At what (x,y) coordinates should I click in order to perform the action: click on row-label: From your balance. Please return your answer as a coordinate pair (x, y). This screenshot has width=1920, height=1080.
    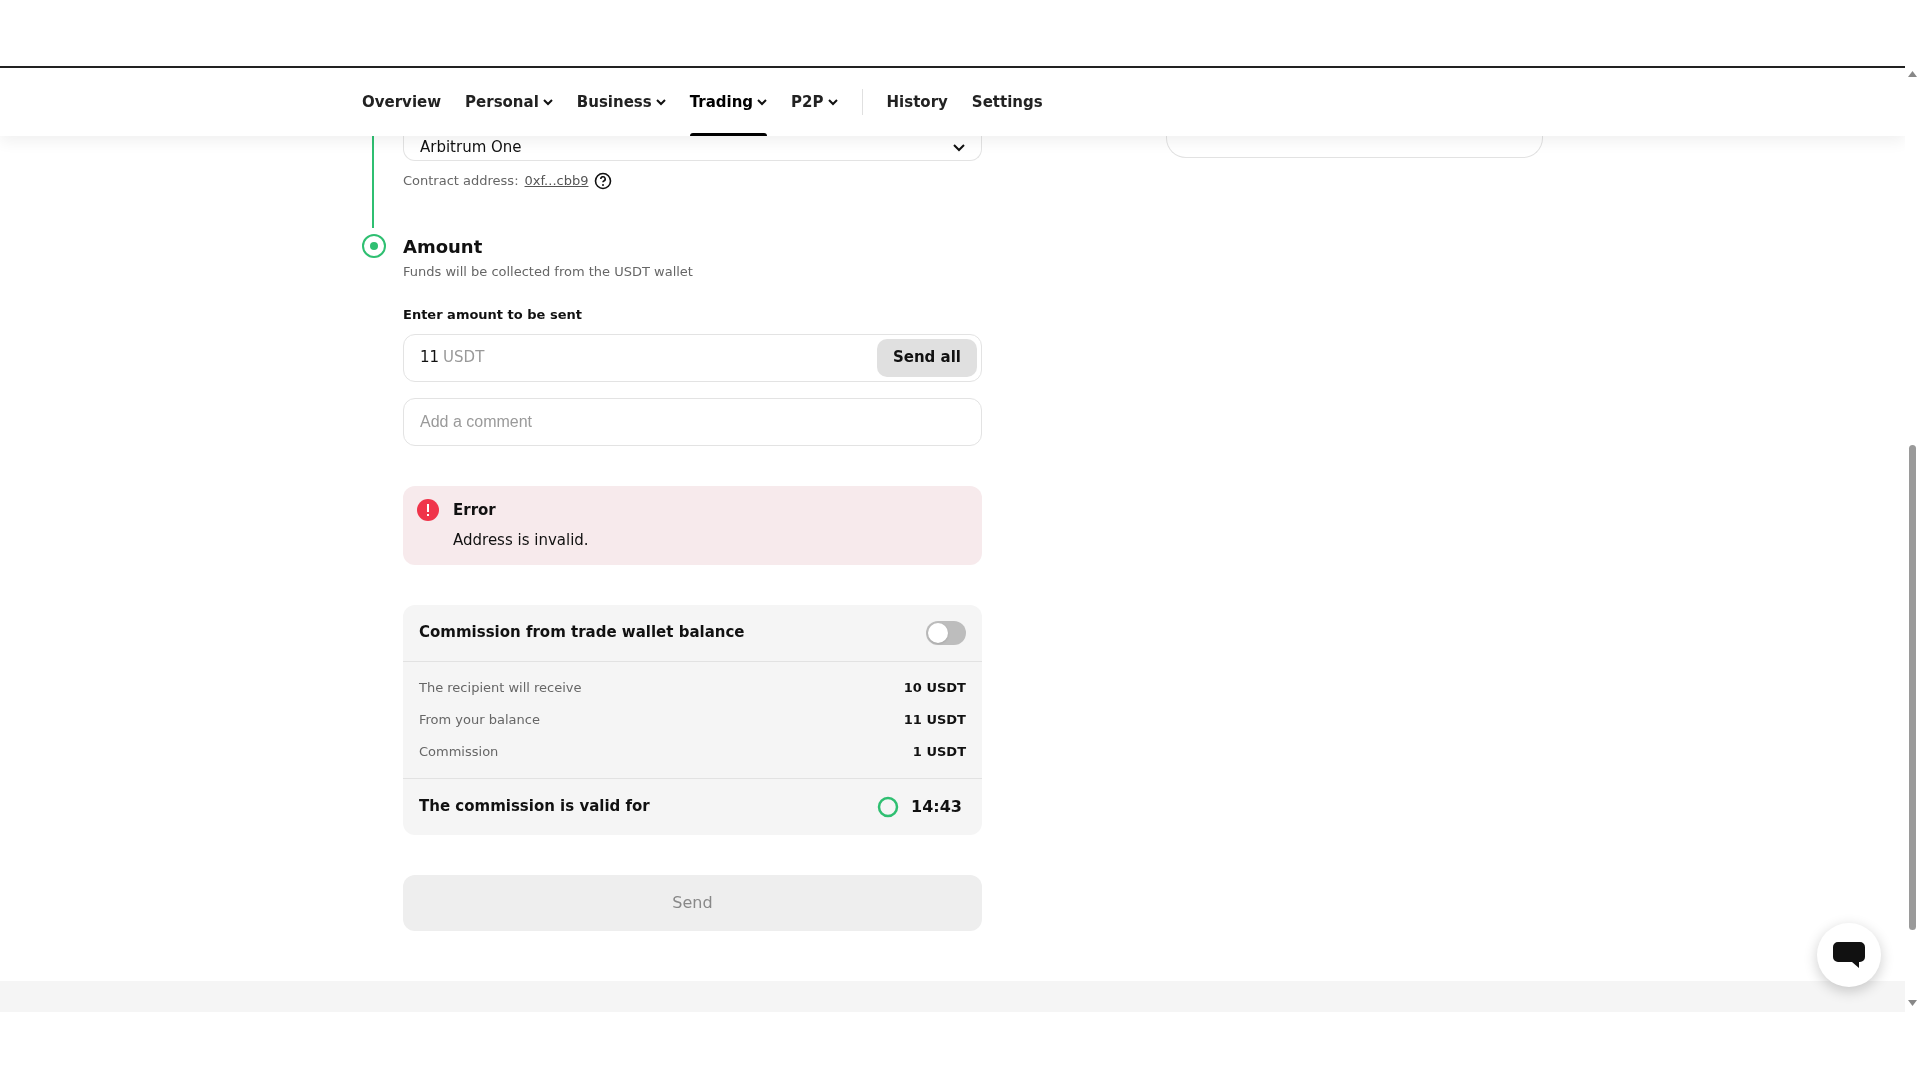
    Looking at the image, I should click on (479, 719).